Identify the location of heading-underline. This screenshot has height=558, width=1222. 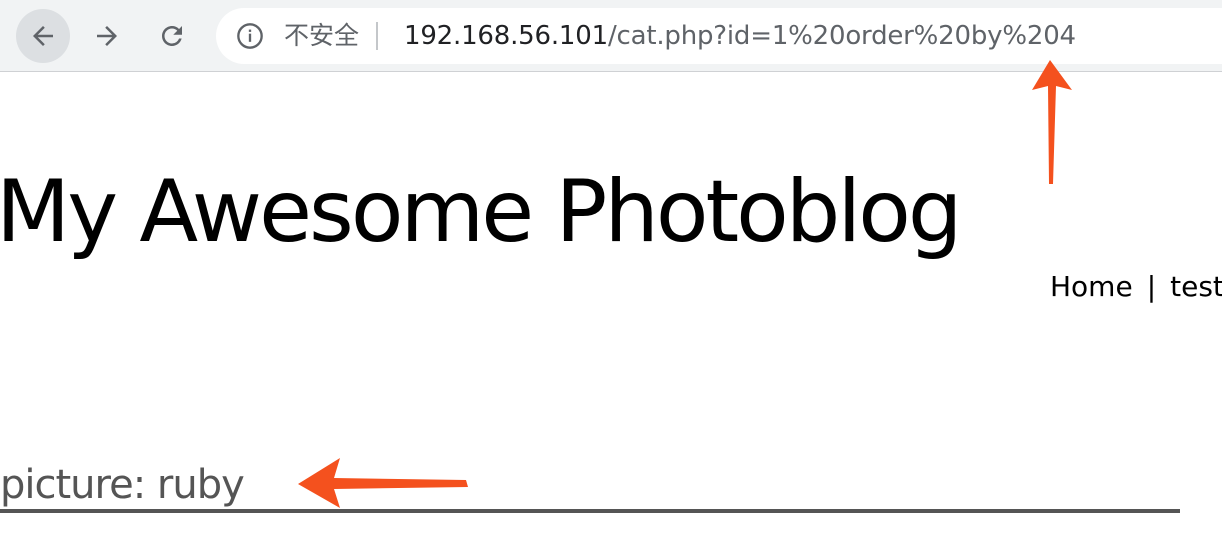
(590, 511).